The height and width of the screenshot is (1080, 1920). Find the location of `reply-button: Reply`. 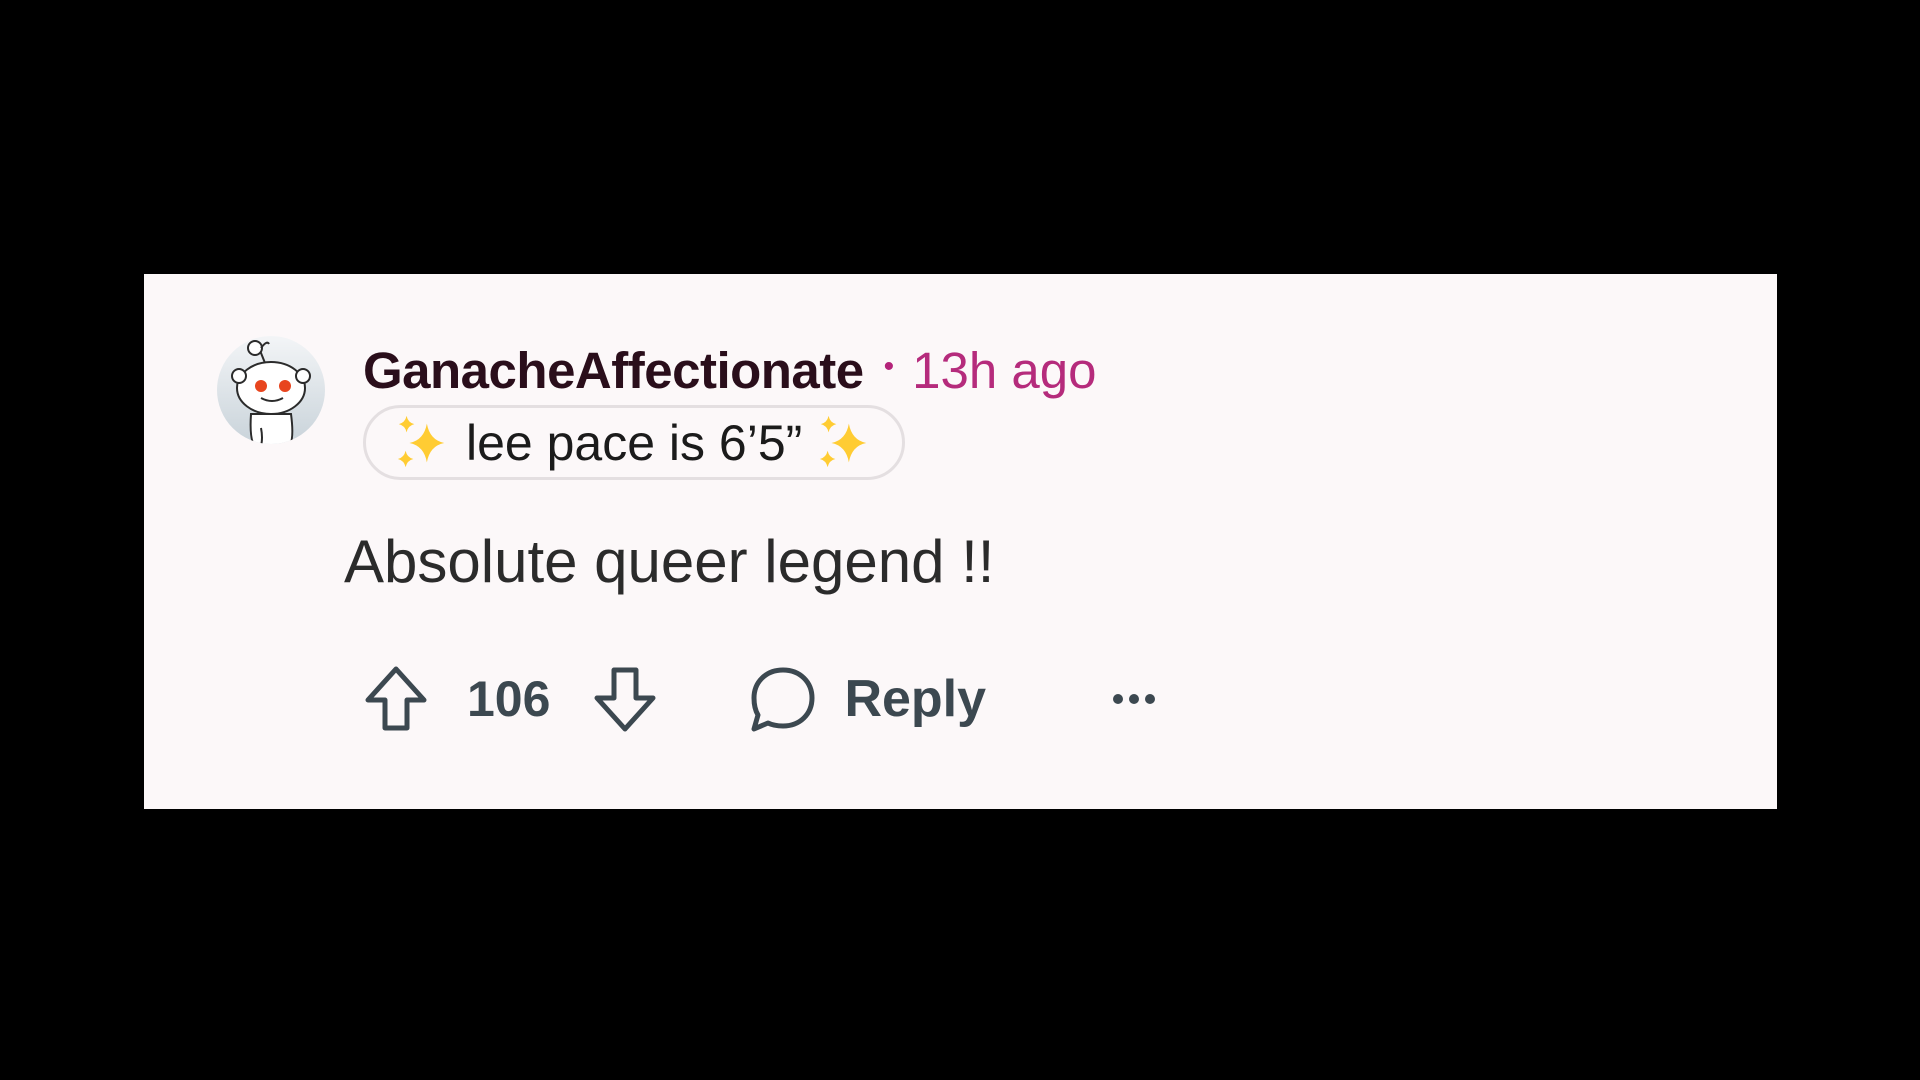

reply-button: Reply is located at coordinates (867, 699).